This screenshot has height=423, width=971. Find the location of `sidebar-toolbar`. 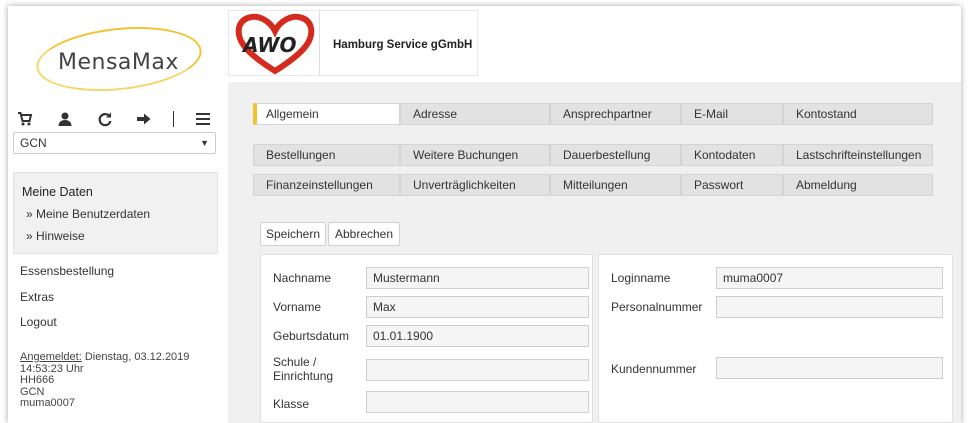

sidebar-toolbar is located at coordinates (114, 119).